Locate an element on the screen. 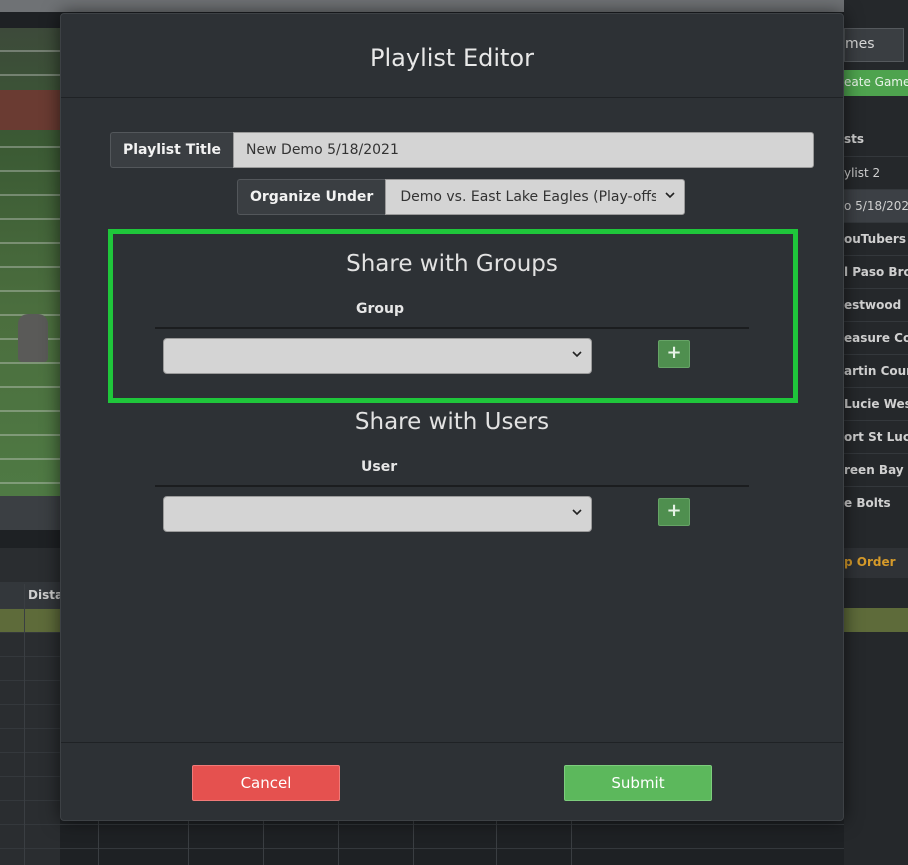 The height and width of the screenshot is (865, 908). playlist-item: ouTubers is located at coordinates (876, 239).